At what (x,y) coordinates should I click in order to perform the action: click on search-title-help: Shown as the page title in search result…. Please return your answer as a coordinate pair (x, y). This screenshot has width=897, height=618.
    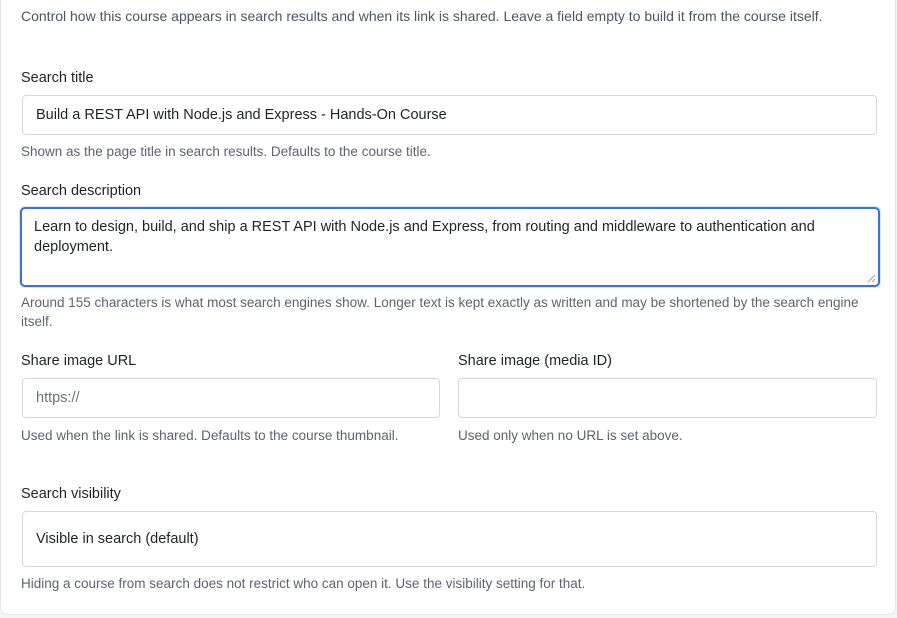
    Looking at the image, I should click on (226, 151).